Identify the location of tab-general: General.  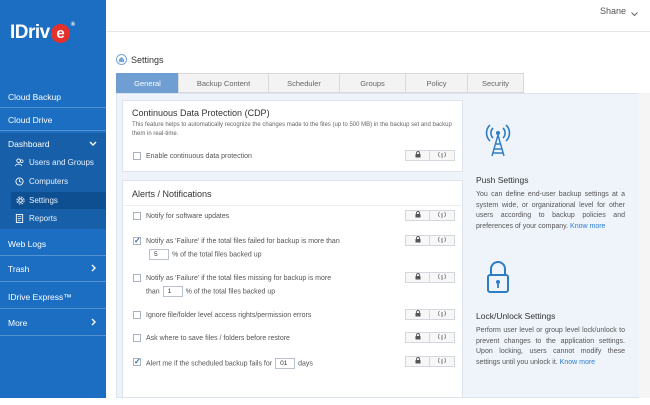
(147, 83).